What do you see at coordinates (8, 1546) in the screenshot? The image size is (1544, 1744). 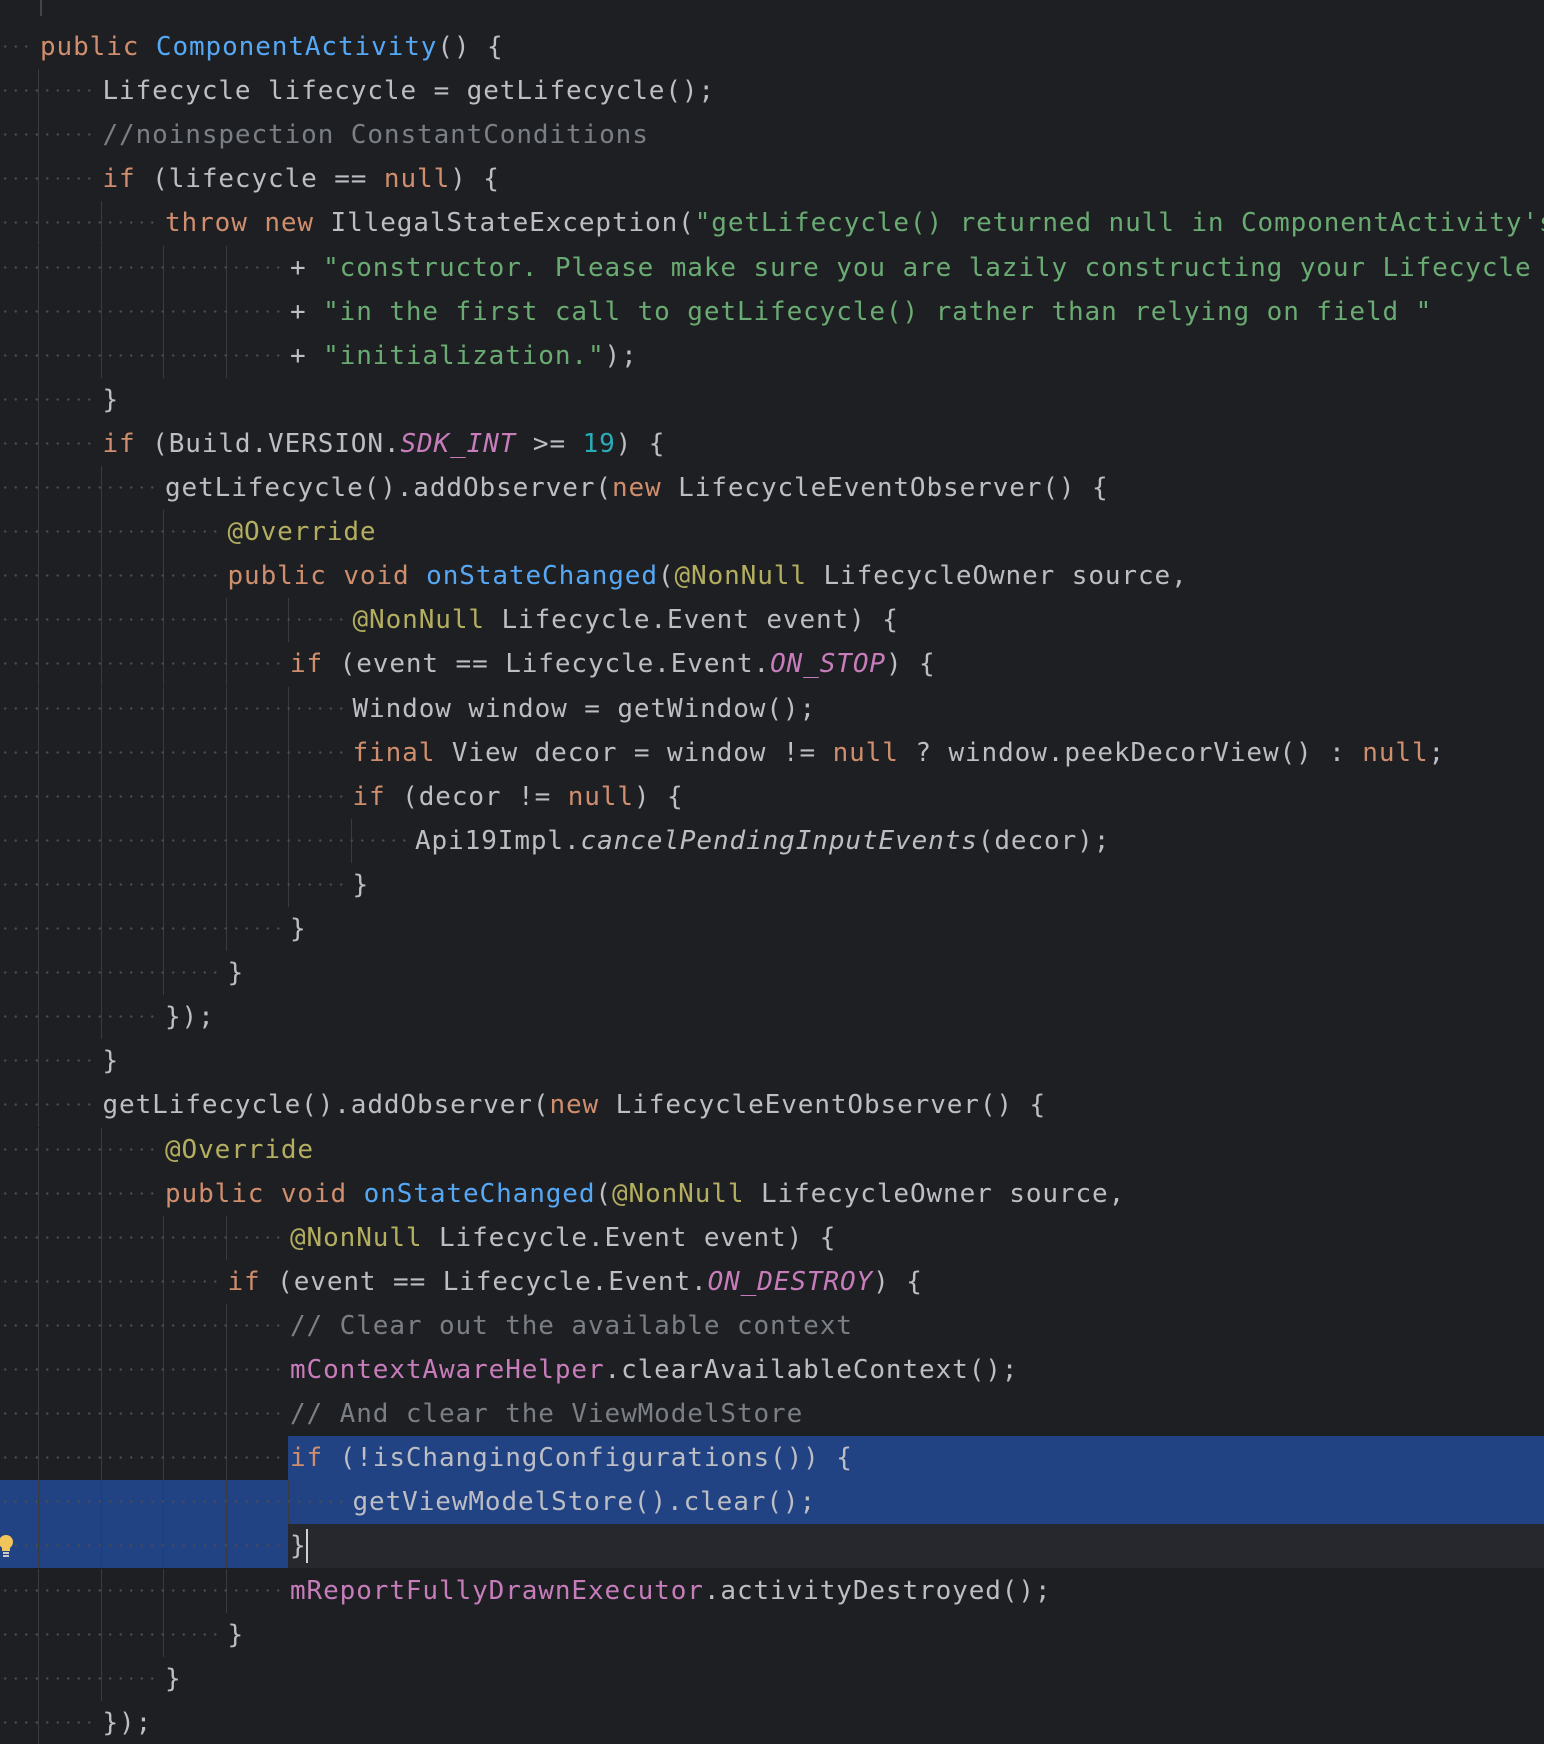 I see `lightbulb-icon` at bounding box center [8, 1546].